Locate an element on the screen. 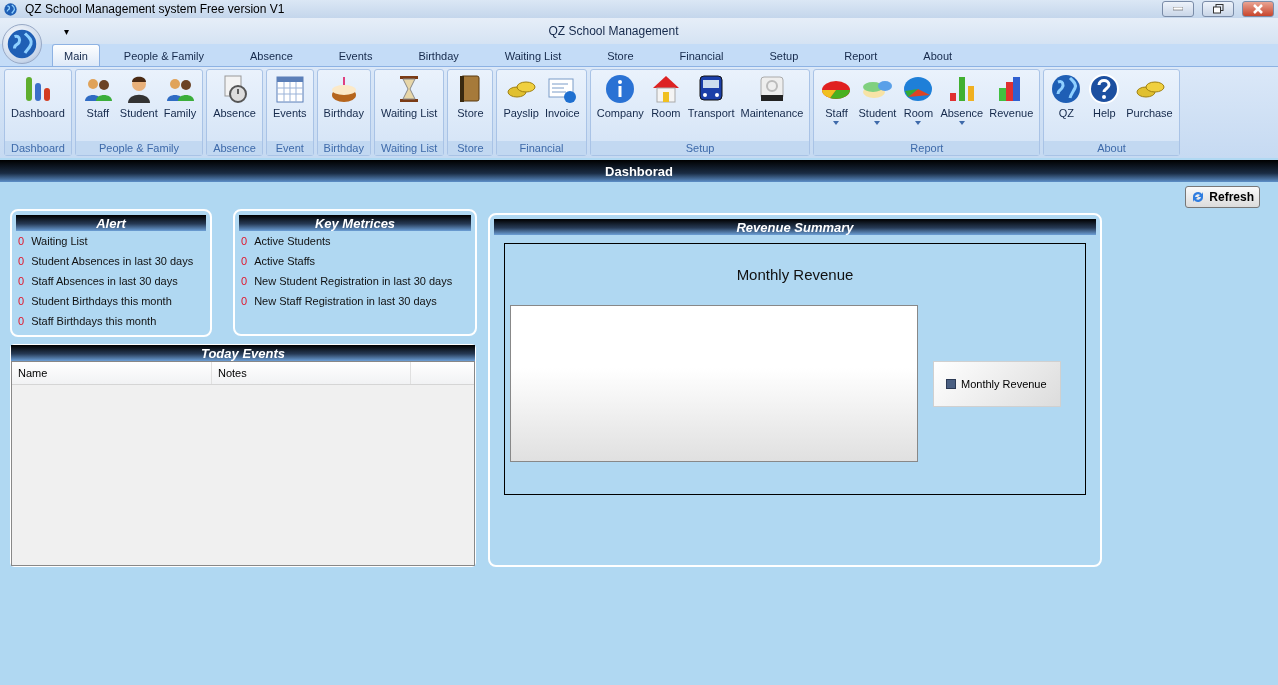  group-label: Financial is located at coordinates (541, 148).